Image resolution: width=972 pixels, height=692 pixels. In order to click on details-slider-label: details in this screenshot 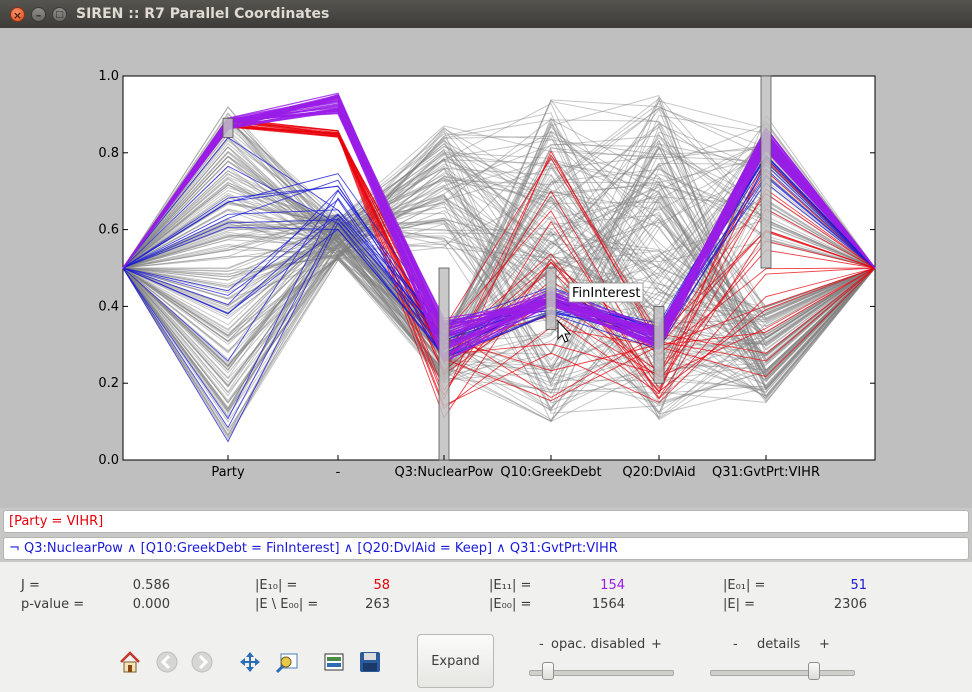, I will do `click(779, 644)`.